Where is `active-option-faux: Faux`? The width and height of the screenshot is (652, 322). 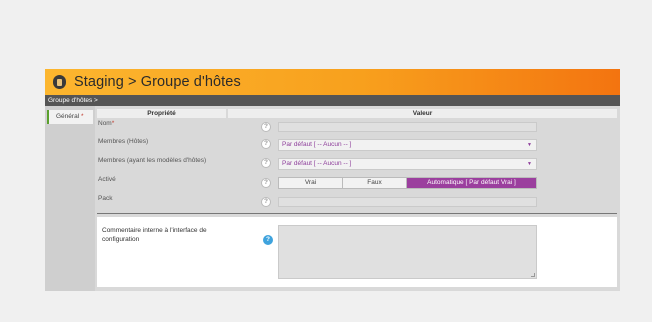
active-option-faux: Faux is located at coordinates (375, 183).